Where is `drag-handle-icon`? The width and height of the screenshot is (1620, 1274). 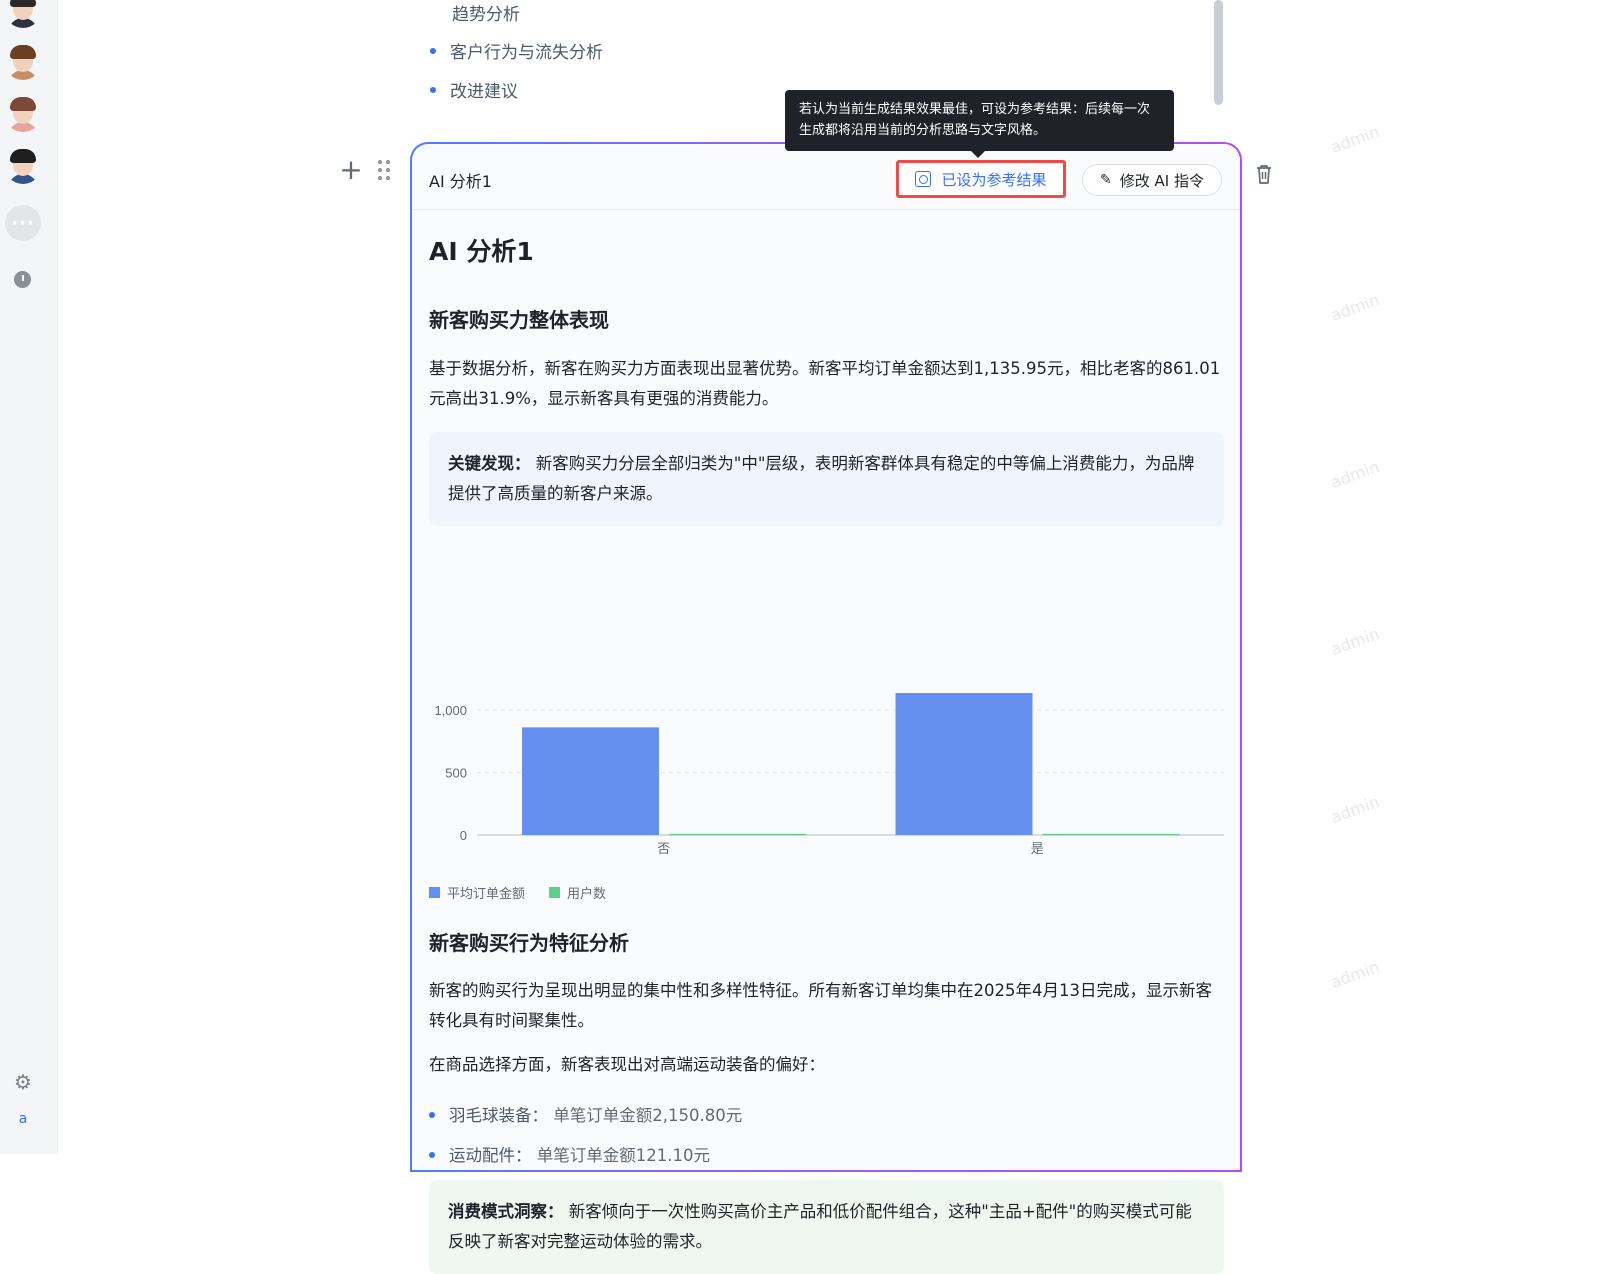
drag-handle-icon is located at coordinates (385, 171).